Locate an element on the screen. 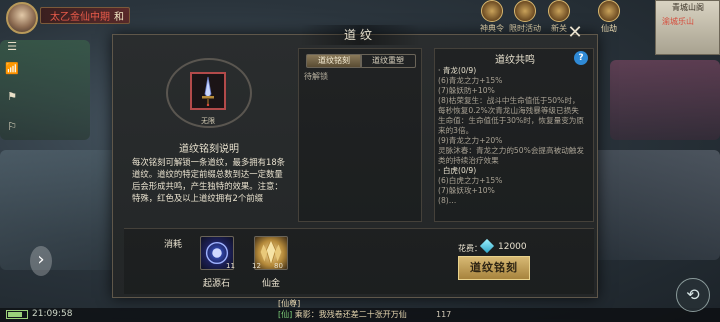 Image resolution: width=720 pixels, height=322 pixels. desc-title: 道纹铭刻说明 is located at coordinates (209, 149).